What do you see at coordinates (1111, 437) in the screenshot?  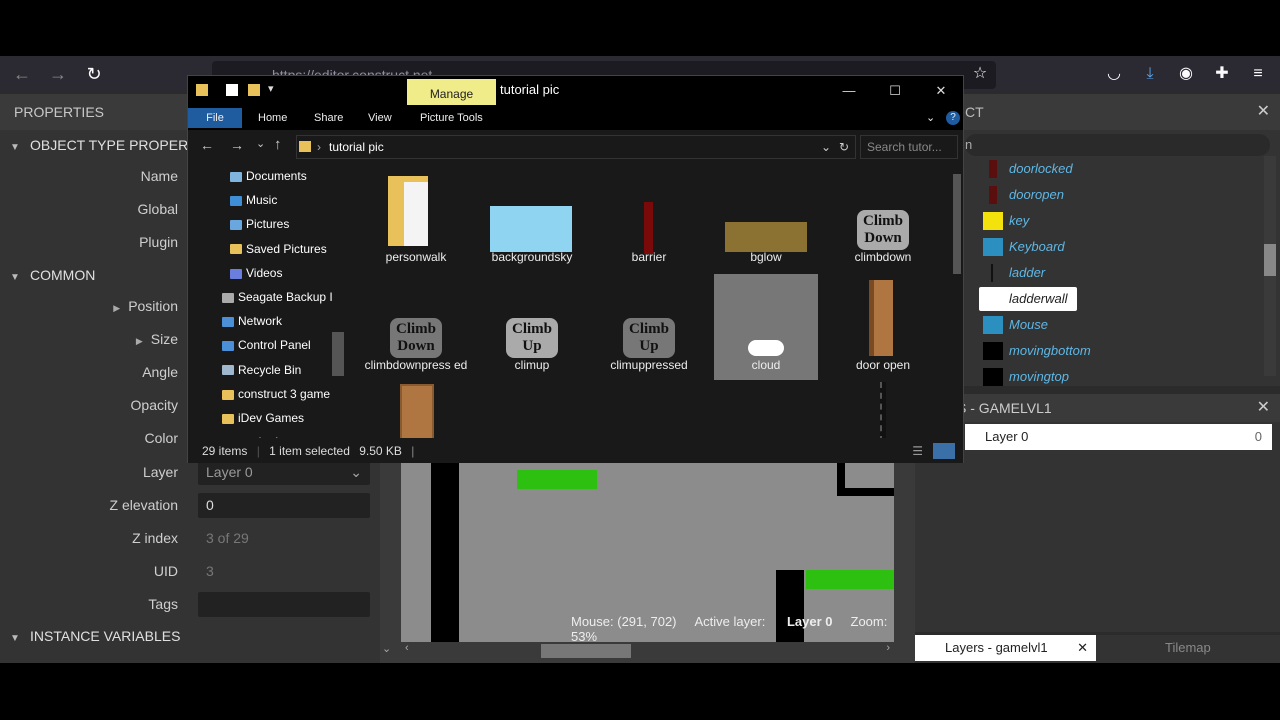 I see `layer-row: 🔒︎ Layer 0 0` at bounding box center [1111, 437].